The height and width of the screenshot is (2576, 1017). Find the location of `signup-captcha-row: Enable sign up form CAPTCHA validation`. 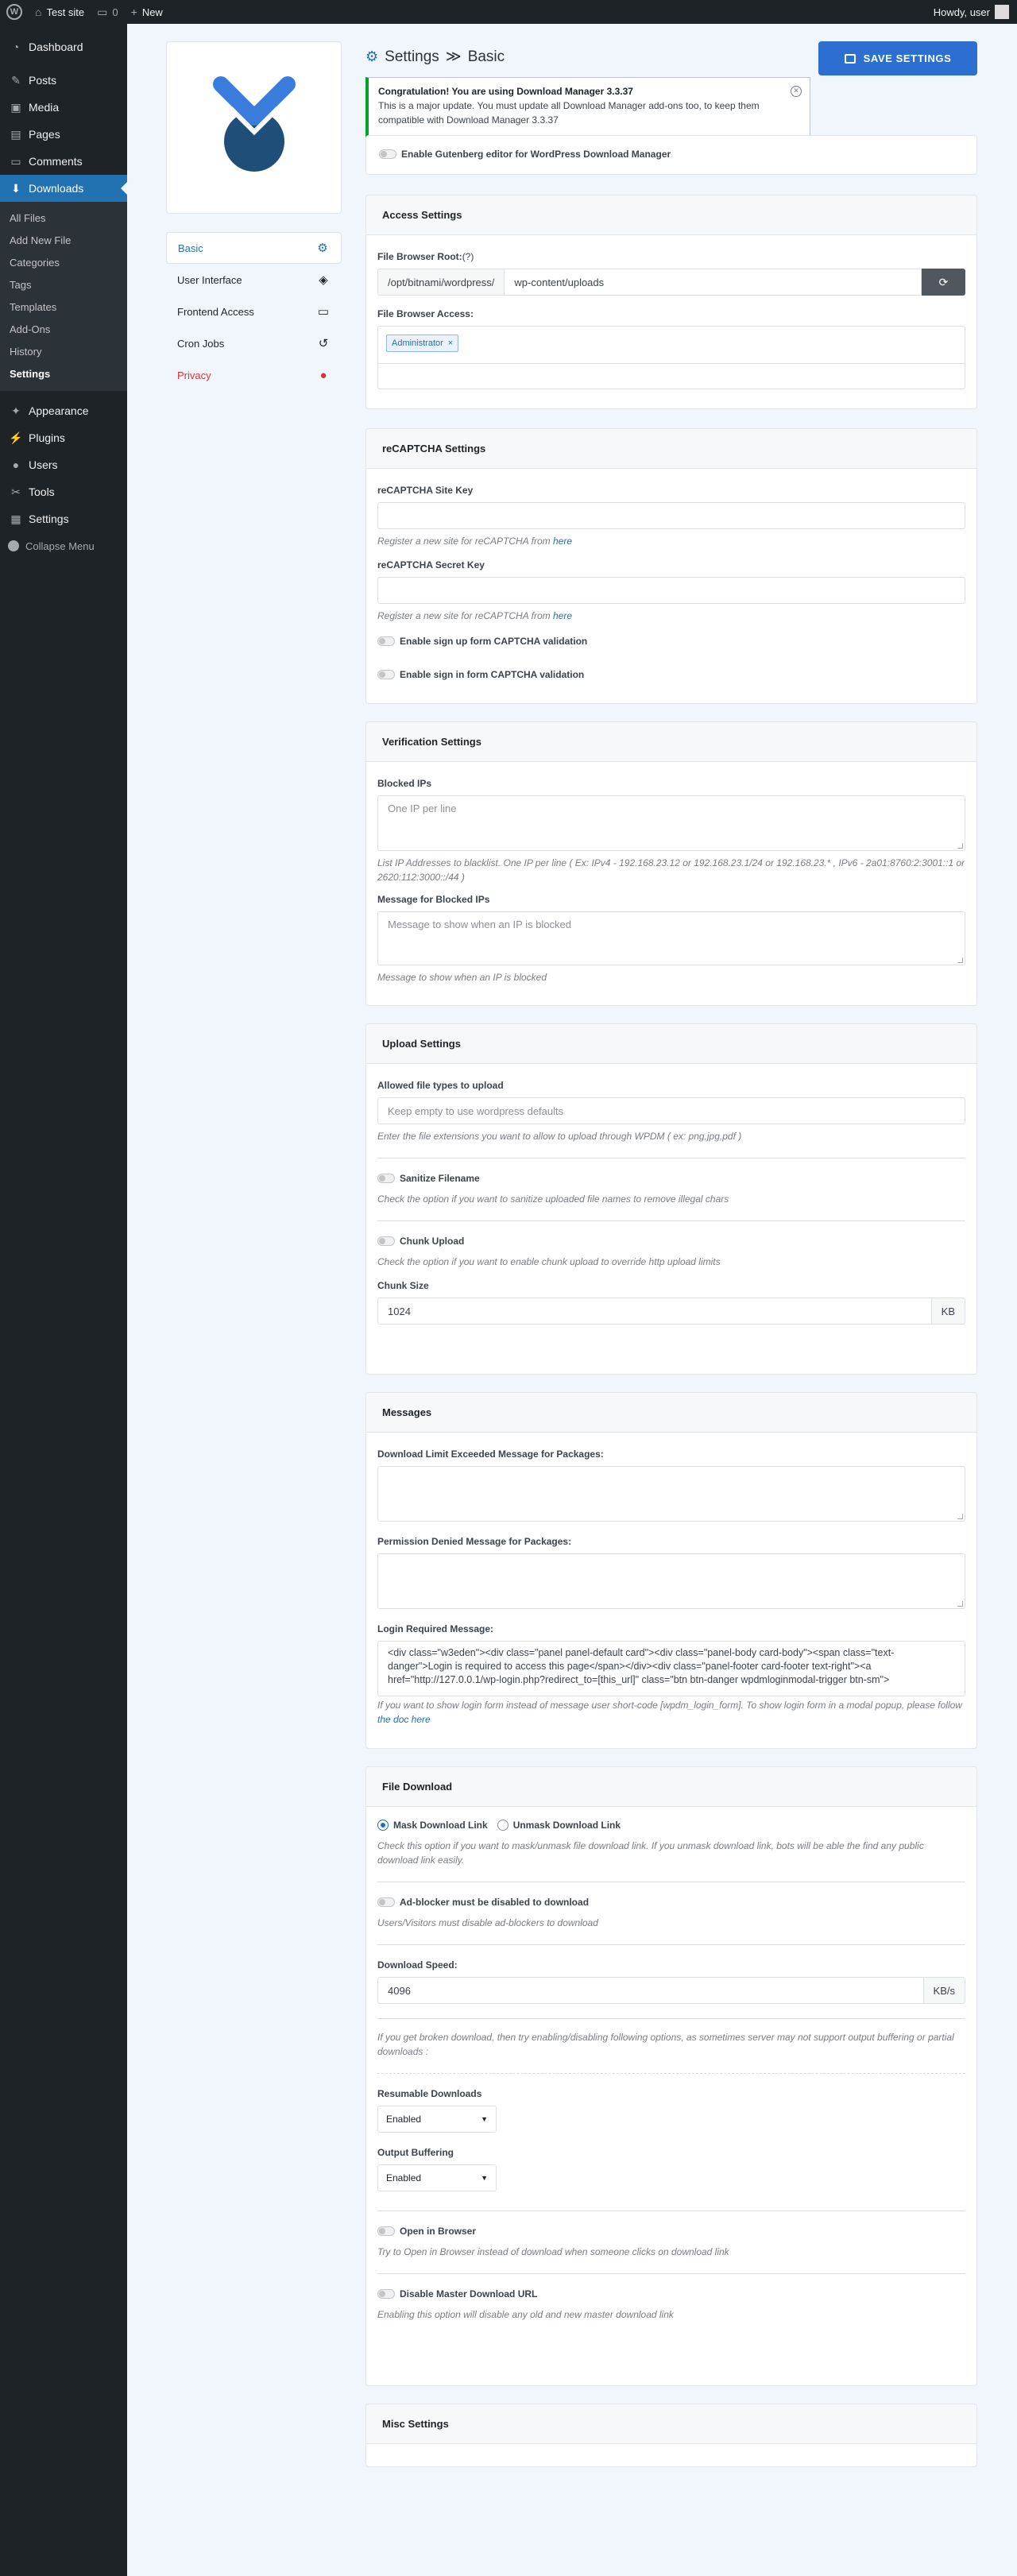

signup-captcha-row: Enable sign up form CAPTCHA validation is located at coordinates (671, 641).